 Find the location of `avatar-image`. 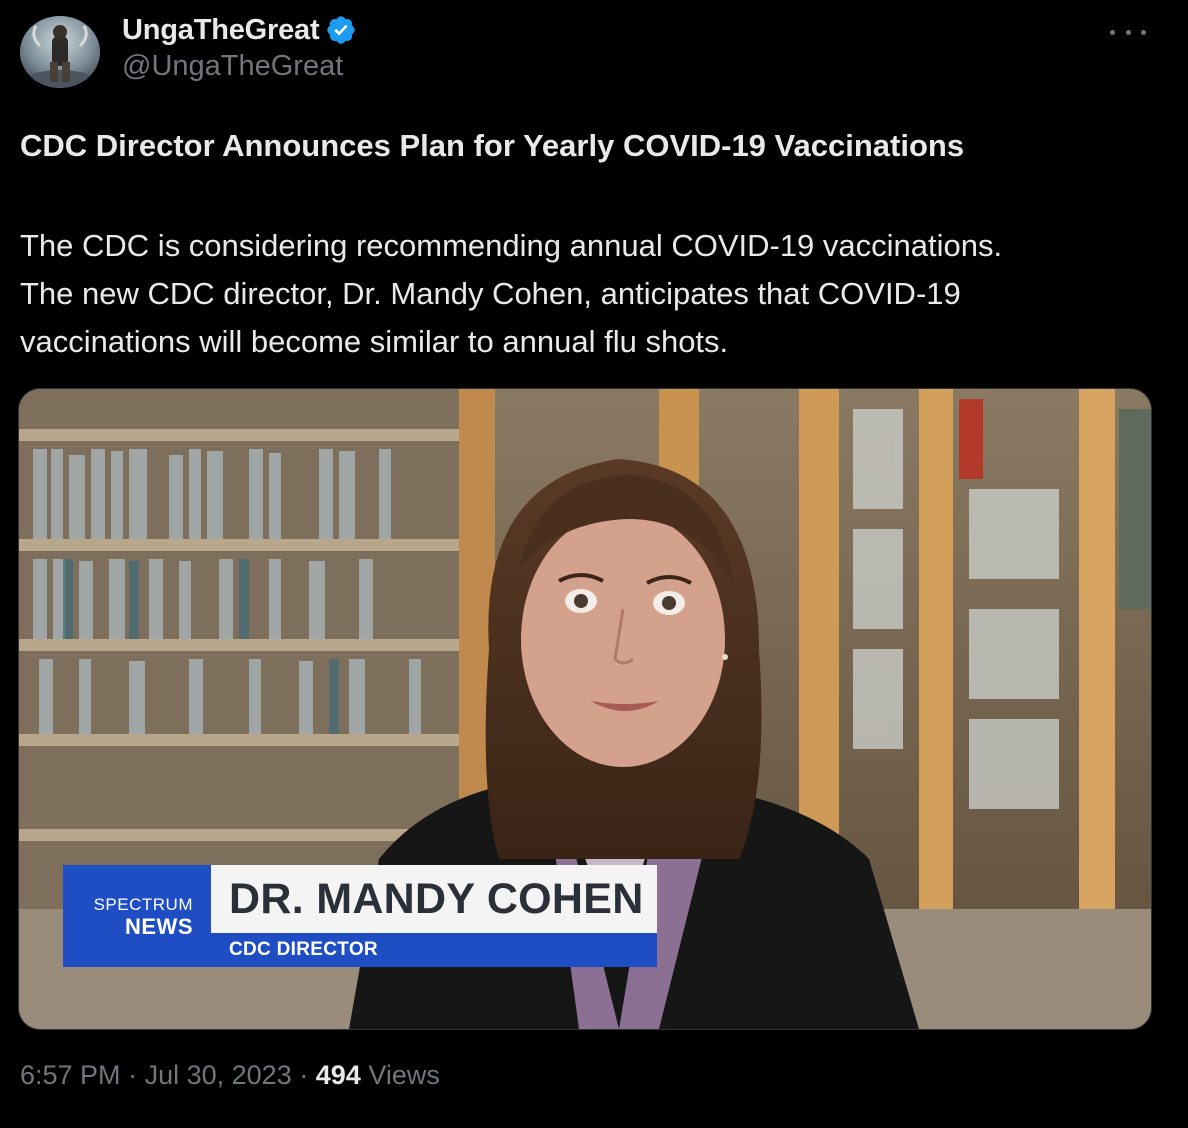

avatar-image is located at coordinates (60, 52).